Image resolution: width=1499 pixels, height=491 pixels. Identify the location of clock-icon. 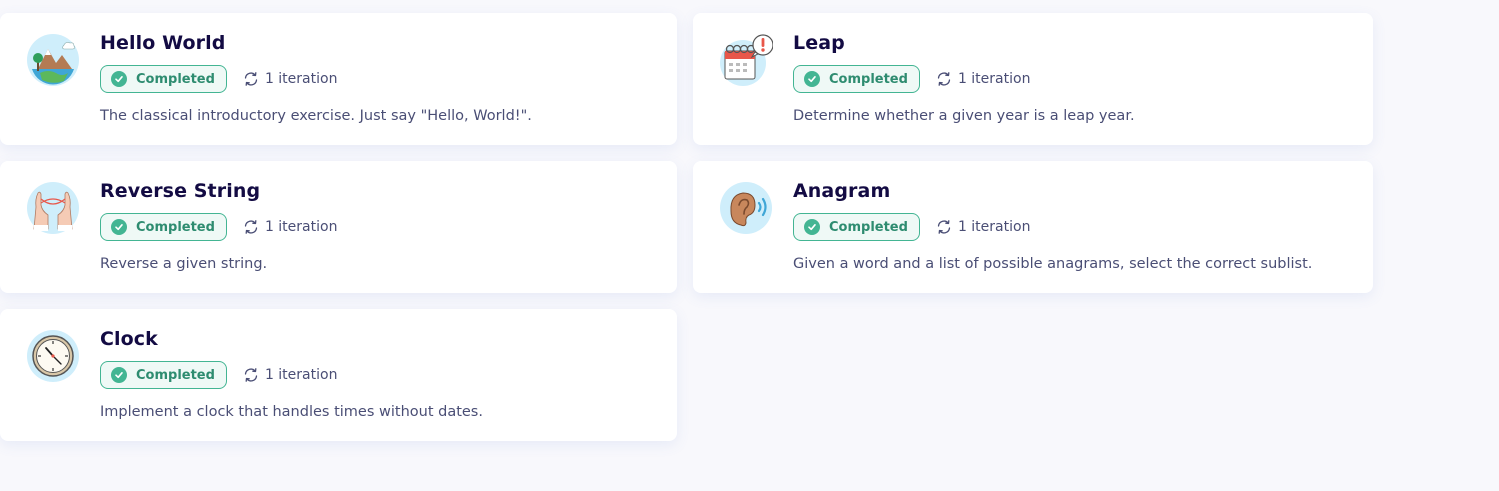
(53, 356).